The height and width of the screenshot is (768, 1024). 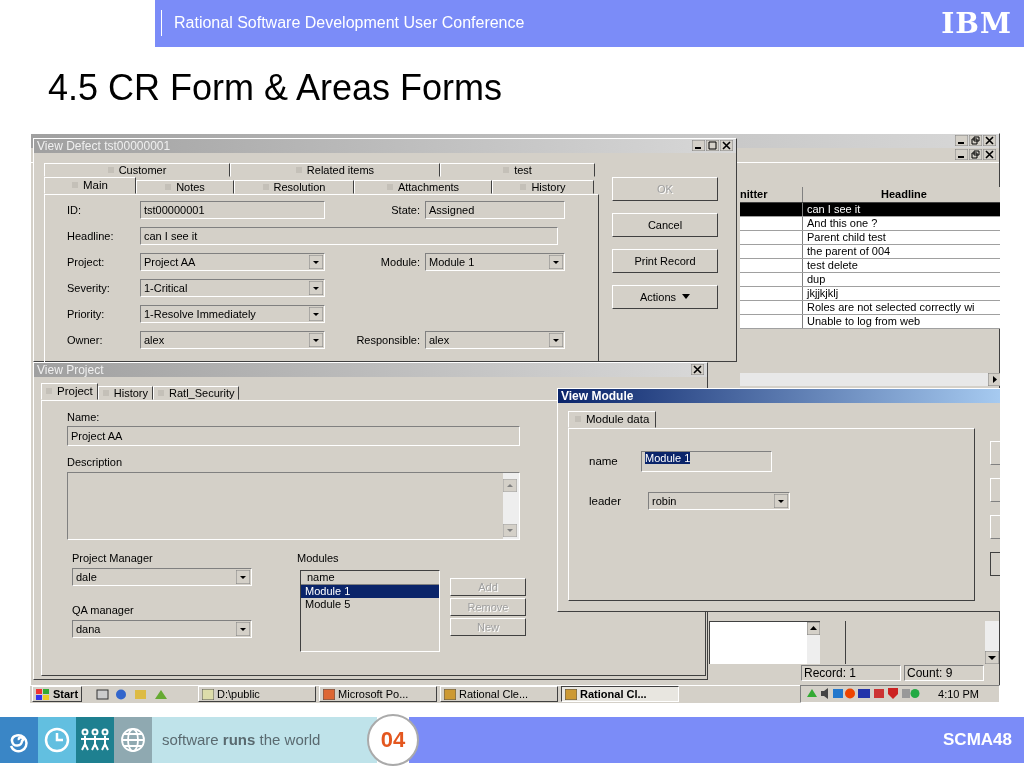 What do you see at coordinates (995, 563) in the screenshot?
I see `button-edge` at bounding box center [995, 563].